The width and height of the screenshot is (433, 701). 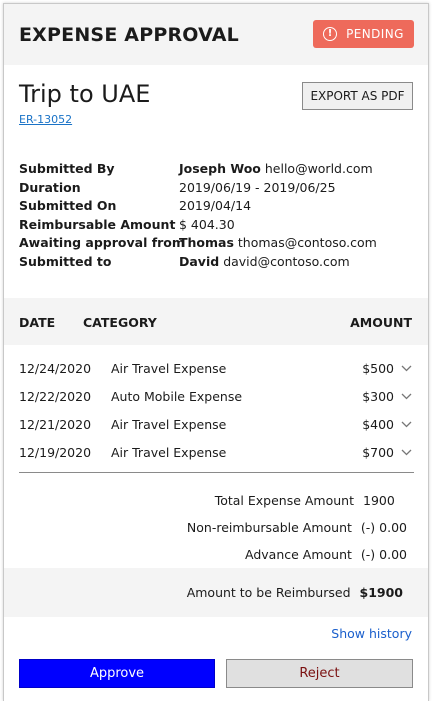 What do you see at coordinates (298, 554) in the screenshot?
I see `advance-label: Advance Amount` at bounding box center [298, 554].